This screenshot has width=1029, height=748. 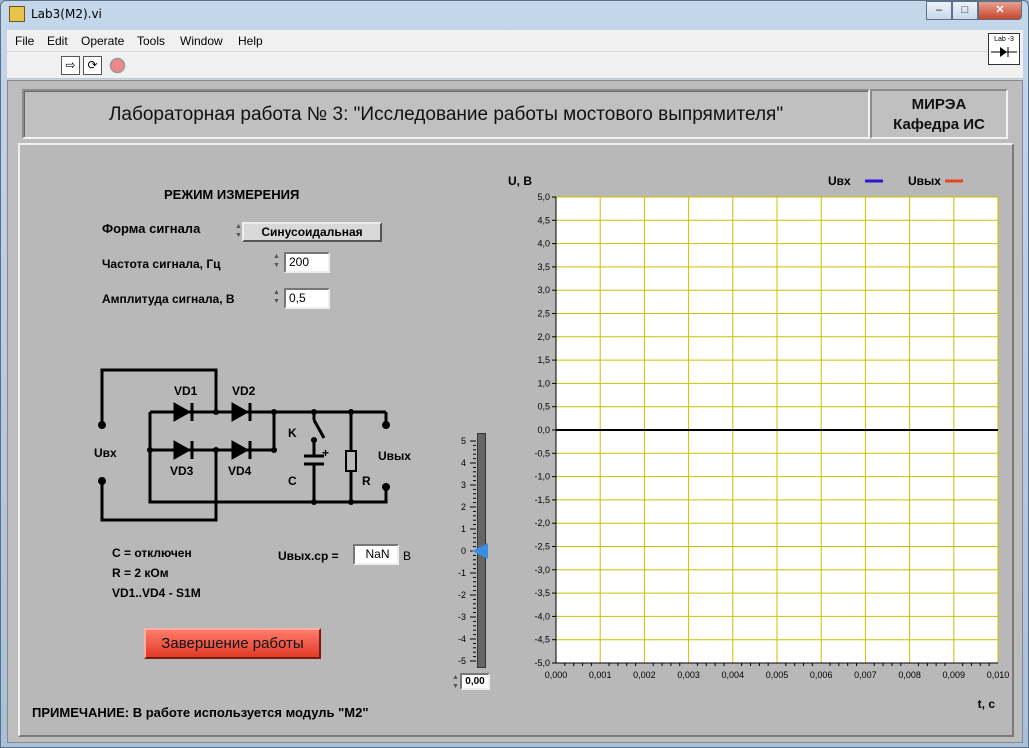 I want to click on input-voltage-label: Uвх, so click(x=105, y=453).